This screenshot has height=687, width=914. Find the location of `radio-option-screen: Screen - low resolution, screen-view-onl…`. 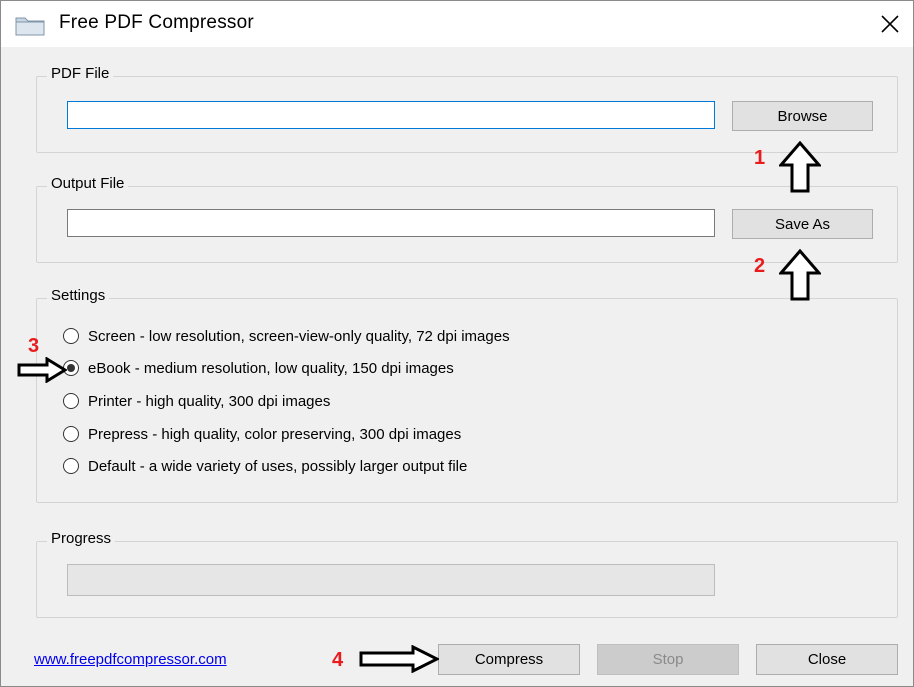

radio-option-screen: Screen - low resolution, screen-view-onl… is located at coordinates (286, 336).